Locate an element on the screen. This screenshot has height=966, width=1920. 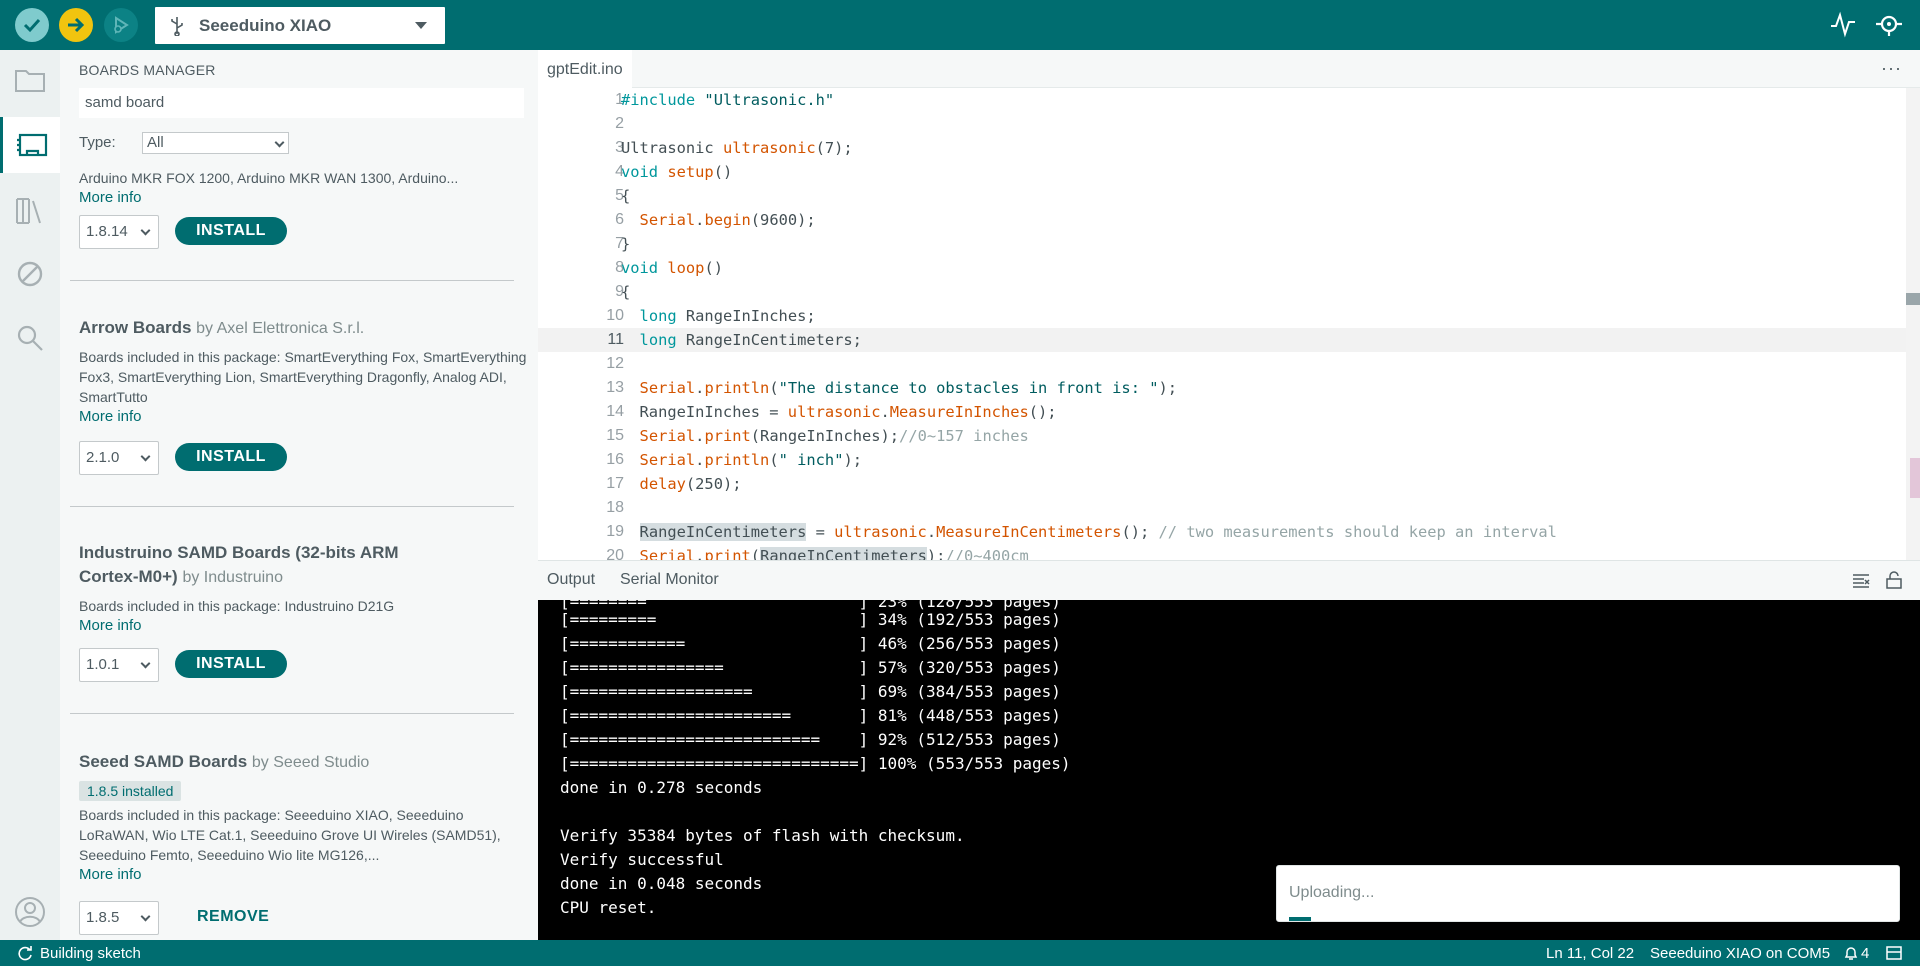
line-number: 11 is located at coordinates (615, 339).